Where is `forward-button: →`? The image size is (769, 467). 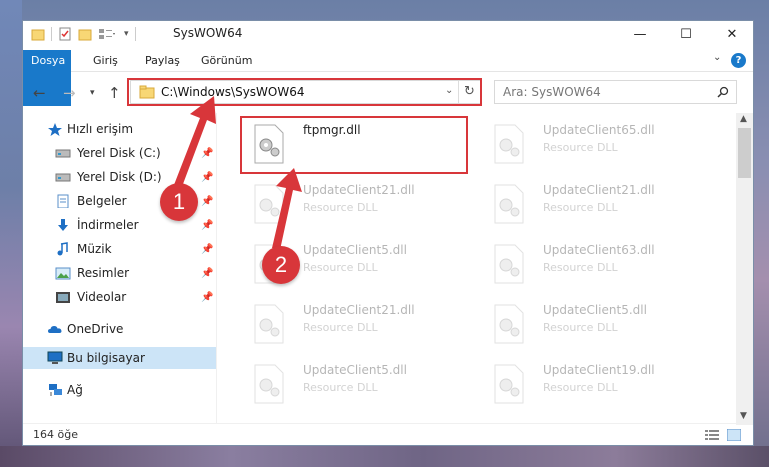 forward-button: → is located at coordinates (69, 93).